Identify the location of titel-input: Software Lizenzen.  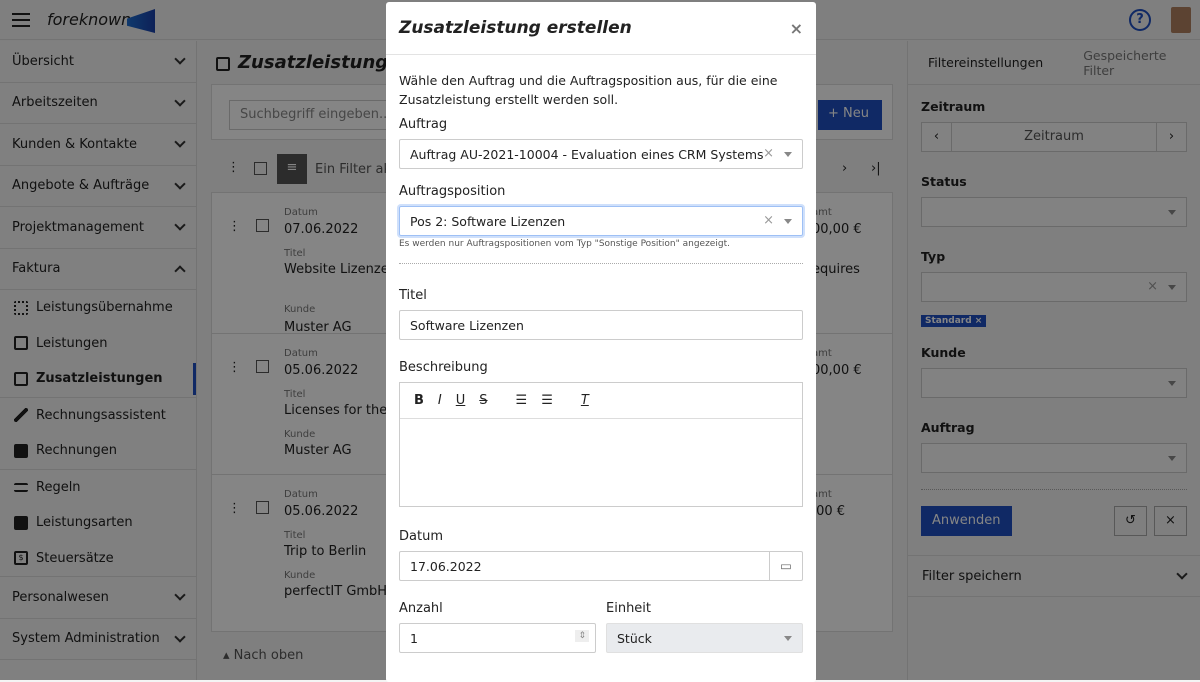
(601, 325).